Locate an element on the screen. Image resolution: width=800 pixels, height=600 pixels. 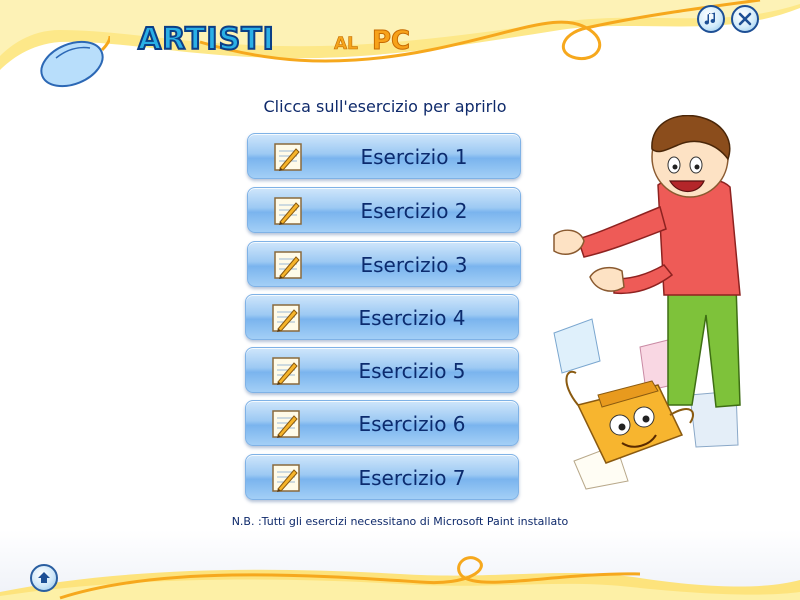
boy-and-printer-illustration is located at coordinates (647, 302).